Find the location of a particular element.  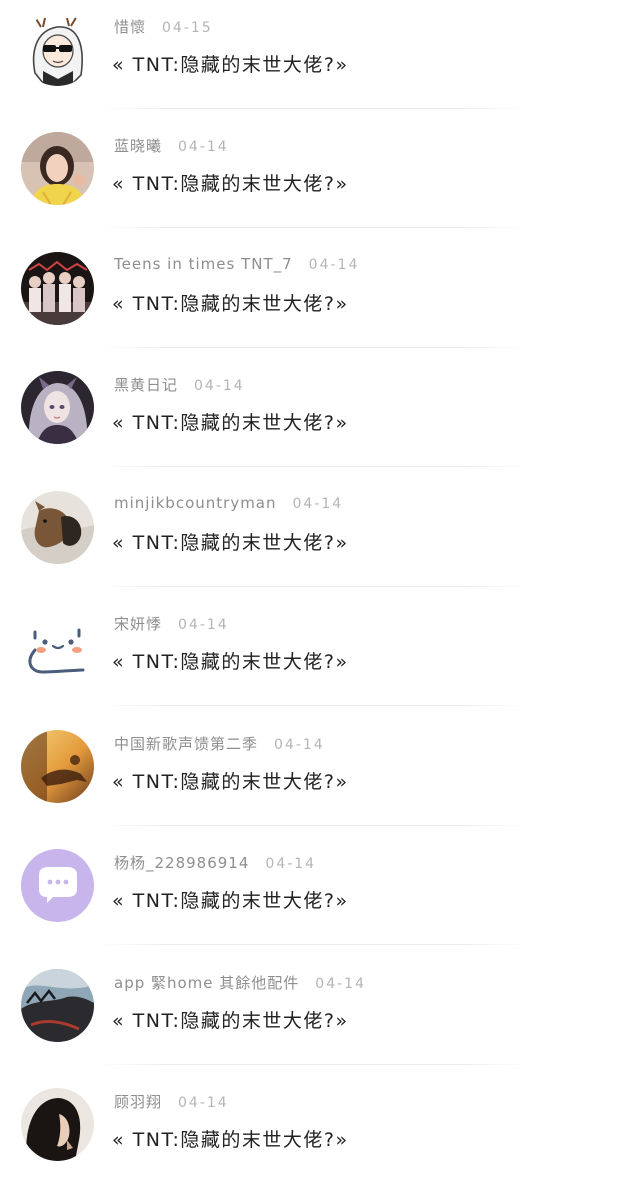

cat-photo-avatar-icon is located at coordinates (57, 527).